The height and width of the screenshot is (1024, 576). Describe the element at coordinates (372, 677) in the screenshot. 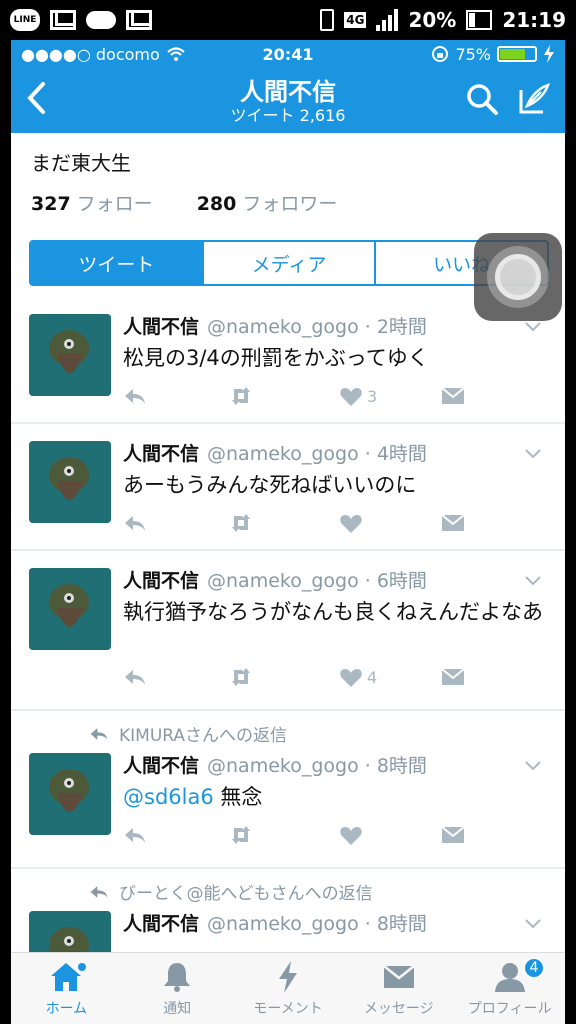

I see `like-count: 4` at that location.